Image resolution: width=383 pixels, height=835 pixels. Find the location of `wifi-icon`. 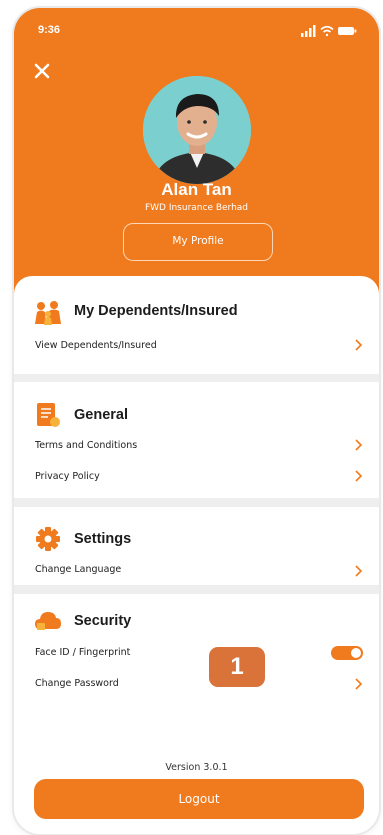

wifi-icon is located at coordinates (327, 31).